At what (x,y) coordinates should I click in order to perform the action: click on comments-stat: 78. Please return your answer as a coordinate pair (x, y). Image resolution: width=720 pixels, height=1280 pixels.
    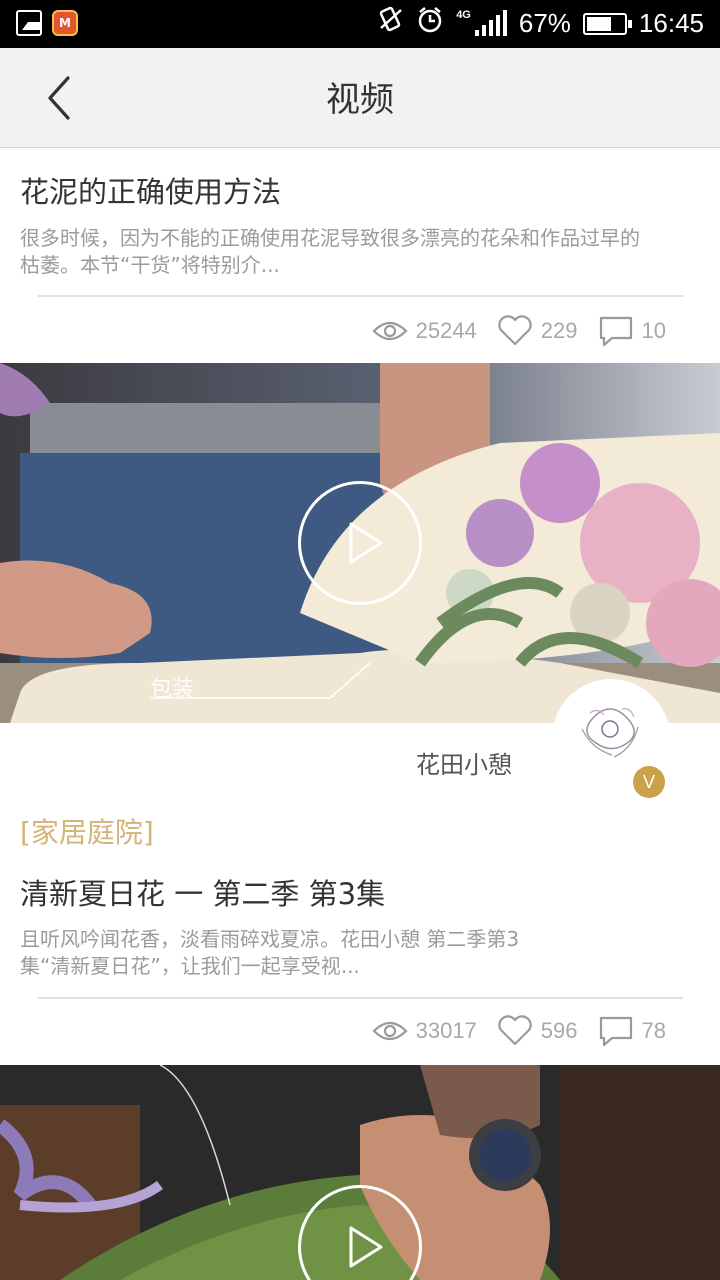
    Looking at the image, I should click on (632, 1031).